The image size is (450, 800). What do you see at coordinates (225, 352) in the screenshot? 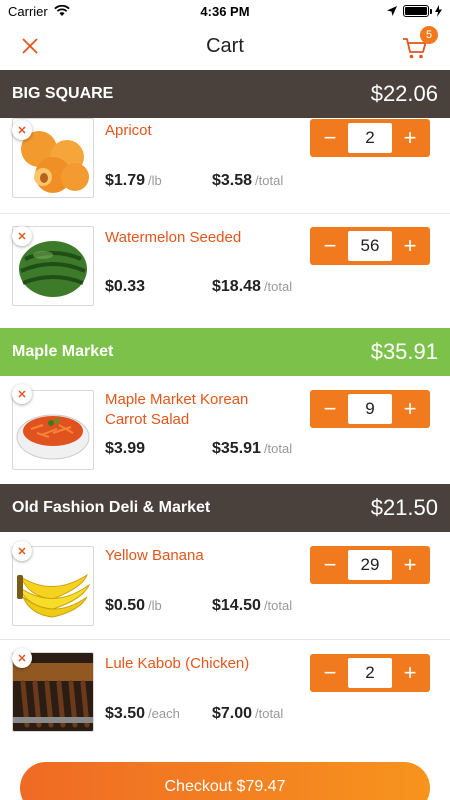
I see `store-header-maple-market: Maple Market $35.91` at bounding box center [225, 352].